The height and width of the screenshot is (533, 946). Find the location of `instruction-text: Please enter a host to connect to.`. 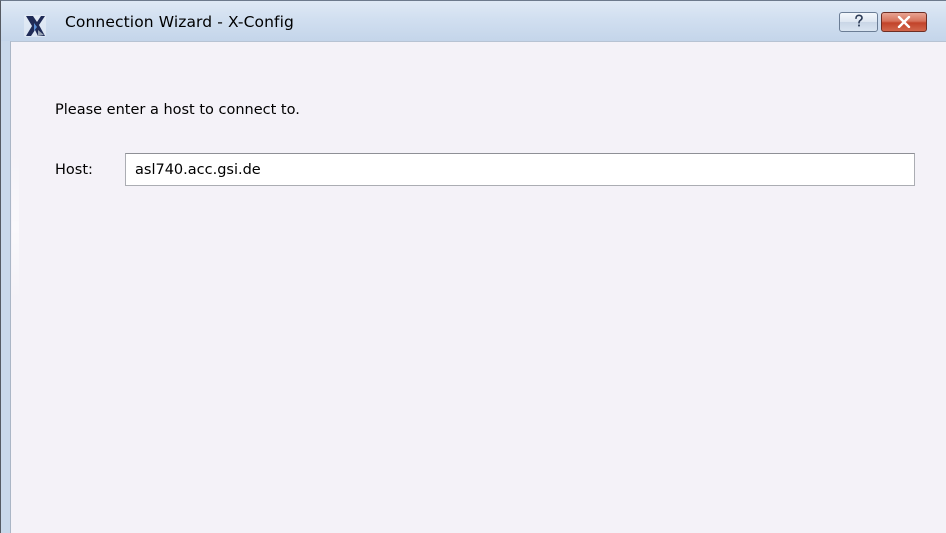

instruction-text: Please enter a host to connect to. is located at coordinates (177, 110).